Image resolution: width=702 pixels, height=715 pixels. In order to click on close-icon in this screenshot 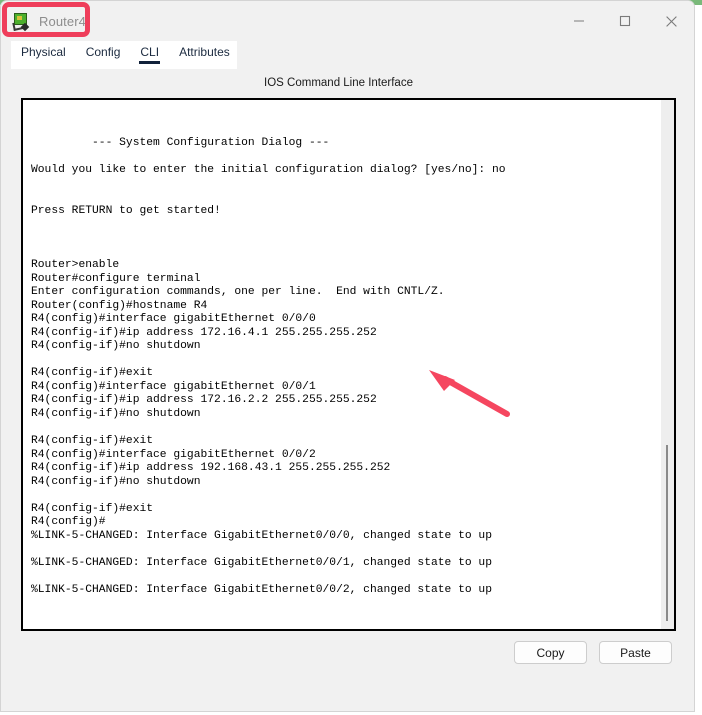, I will do `click(671, 21)`.